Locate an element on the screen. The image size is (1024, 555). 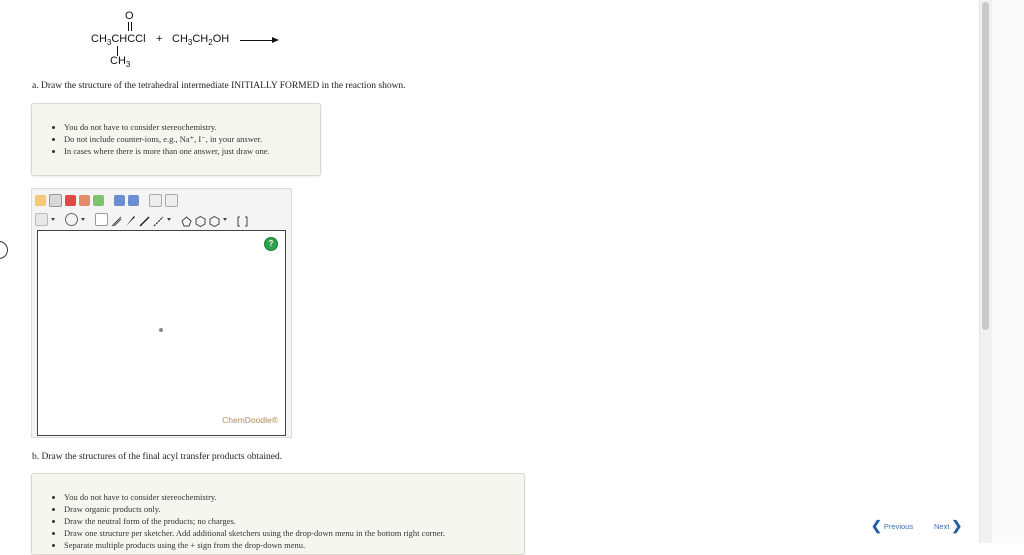
carbonyl-oxygen: O is located at coordinates (129, 16).